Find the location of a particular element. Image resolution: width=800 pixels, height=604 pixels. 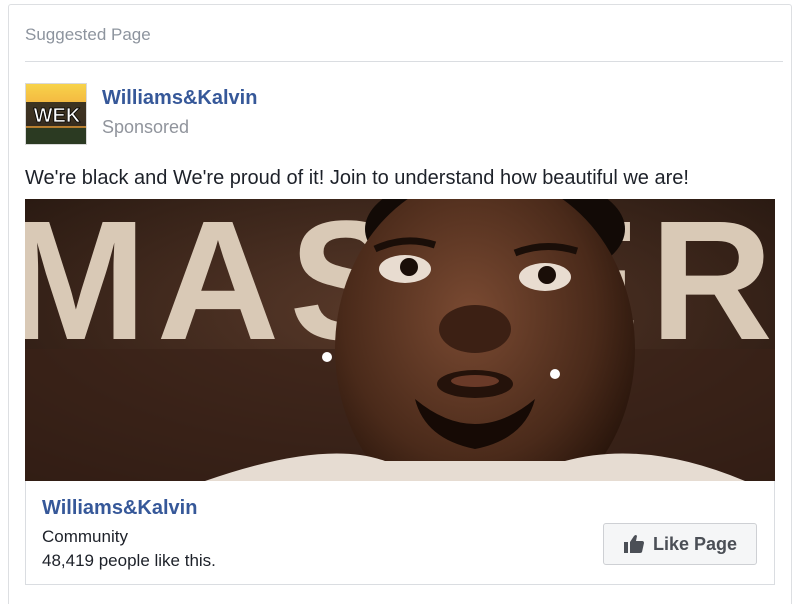

header-divider is located at coordinates (404, 61).